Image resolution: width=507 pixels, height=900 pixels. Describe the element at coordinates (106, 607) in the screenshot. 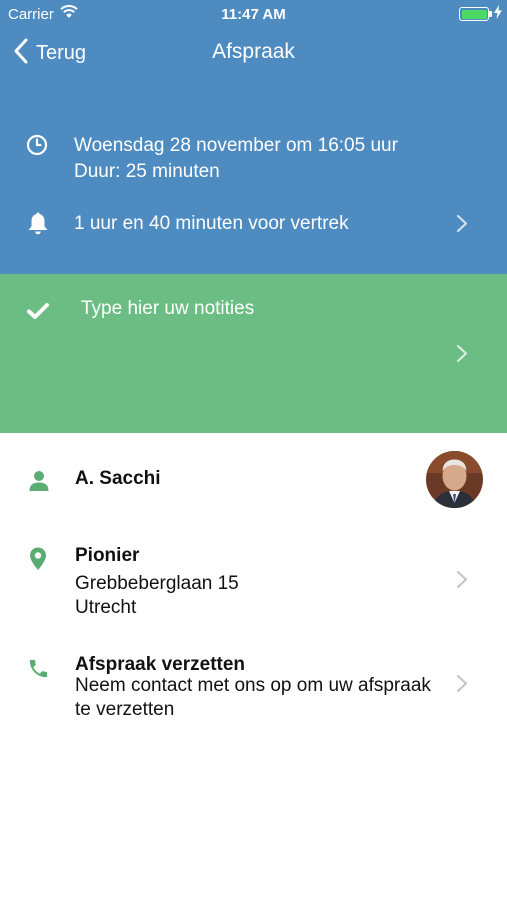

I see `location-city: Utrecht` at that location.